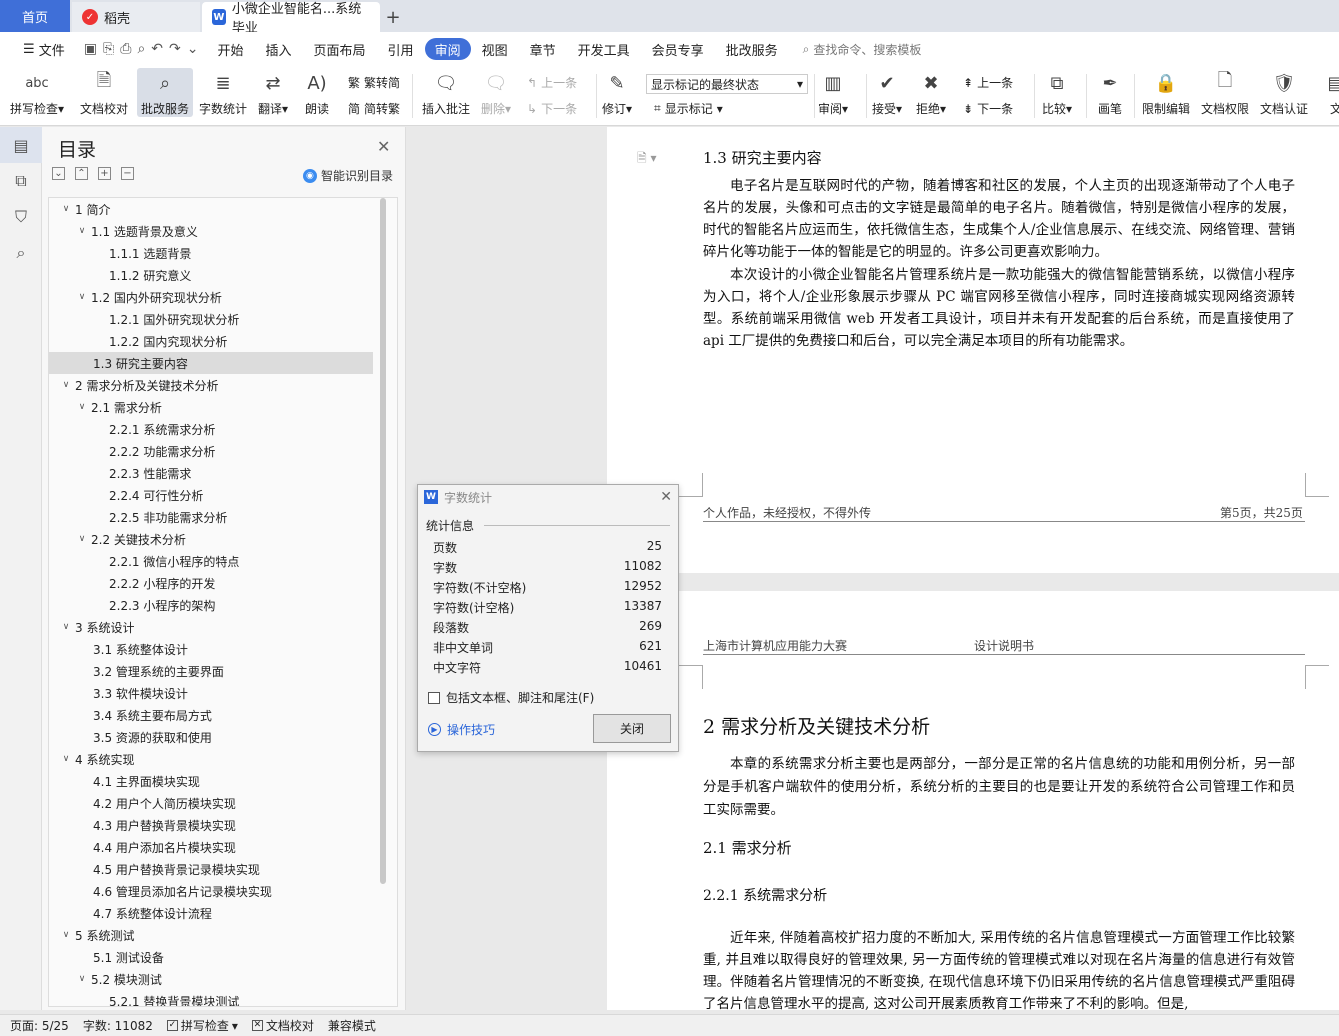 The width and height of the screenshot is (1339, 1036). What do you see at coordinates (446, 92) in the screenshot?
I see `insert-comment-button: 🗨 插入批注` at bounding box center [446, 92].